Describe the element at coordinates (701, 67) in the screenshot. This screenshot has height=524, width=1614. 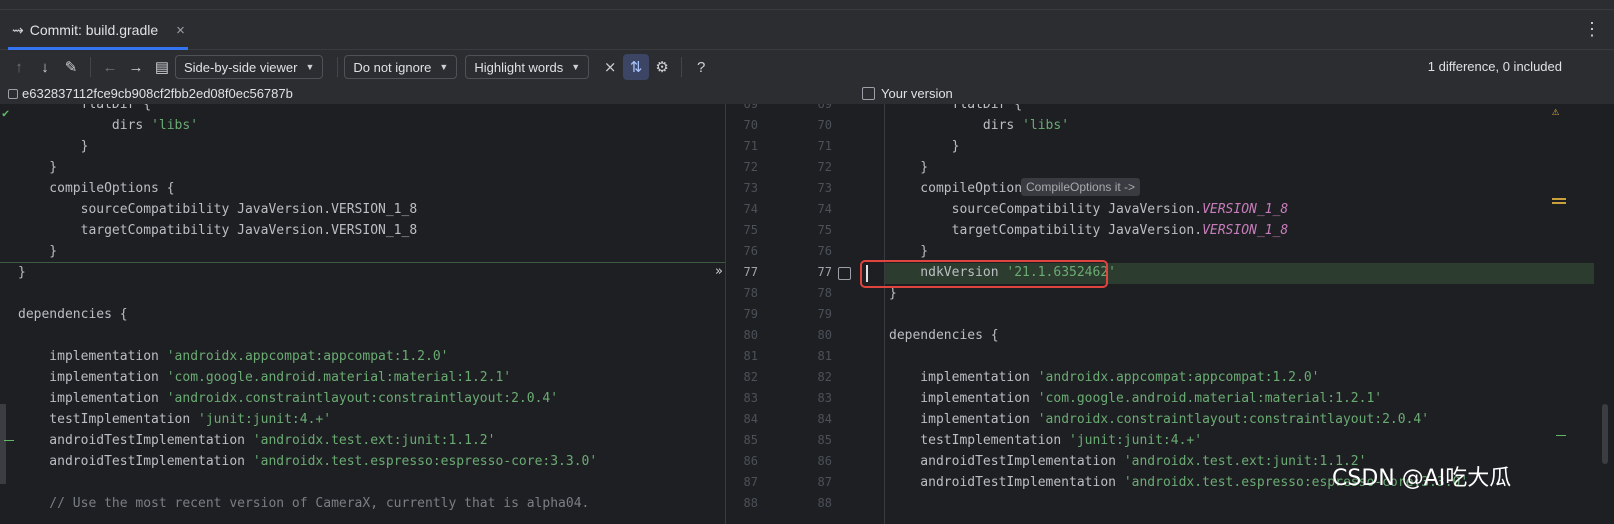
I see `help-icon: ?` at that location.